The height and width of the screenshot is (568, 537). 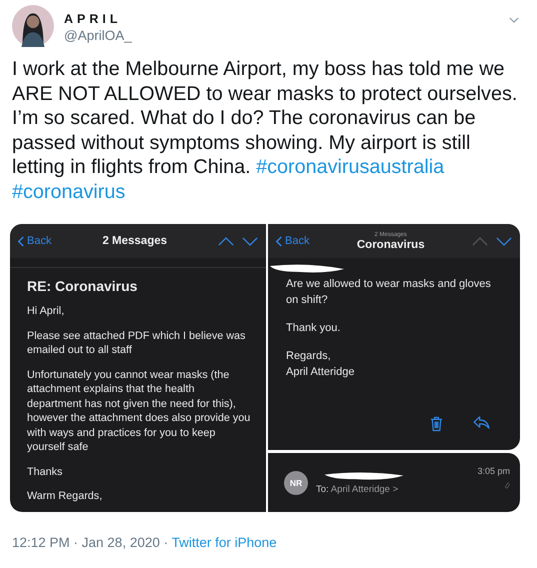 I want to click on message-count-title: 2 Messages, so click(x=135, y=241).